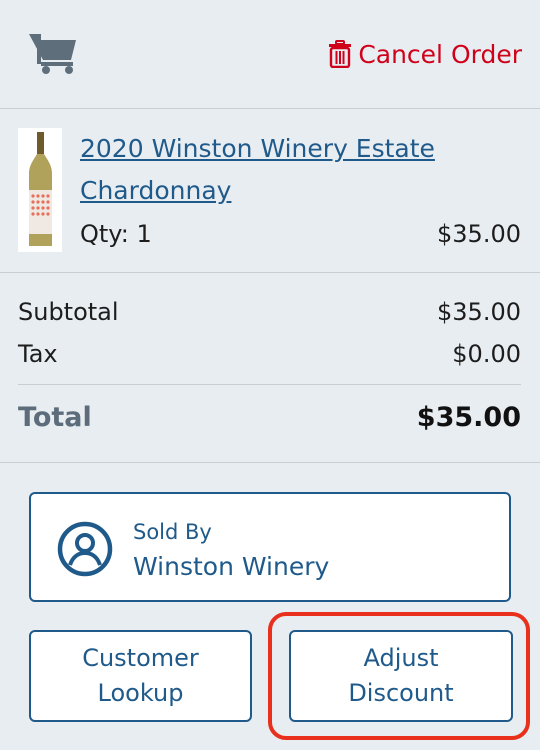 This screenshot has width=540, height=750. What do you see at coordinates (68, 312) in the screenshot?
I see `subtotal-label: Subtotal` at bounding box center [68, 312].